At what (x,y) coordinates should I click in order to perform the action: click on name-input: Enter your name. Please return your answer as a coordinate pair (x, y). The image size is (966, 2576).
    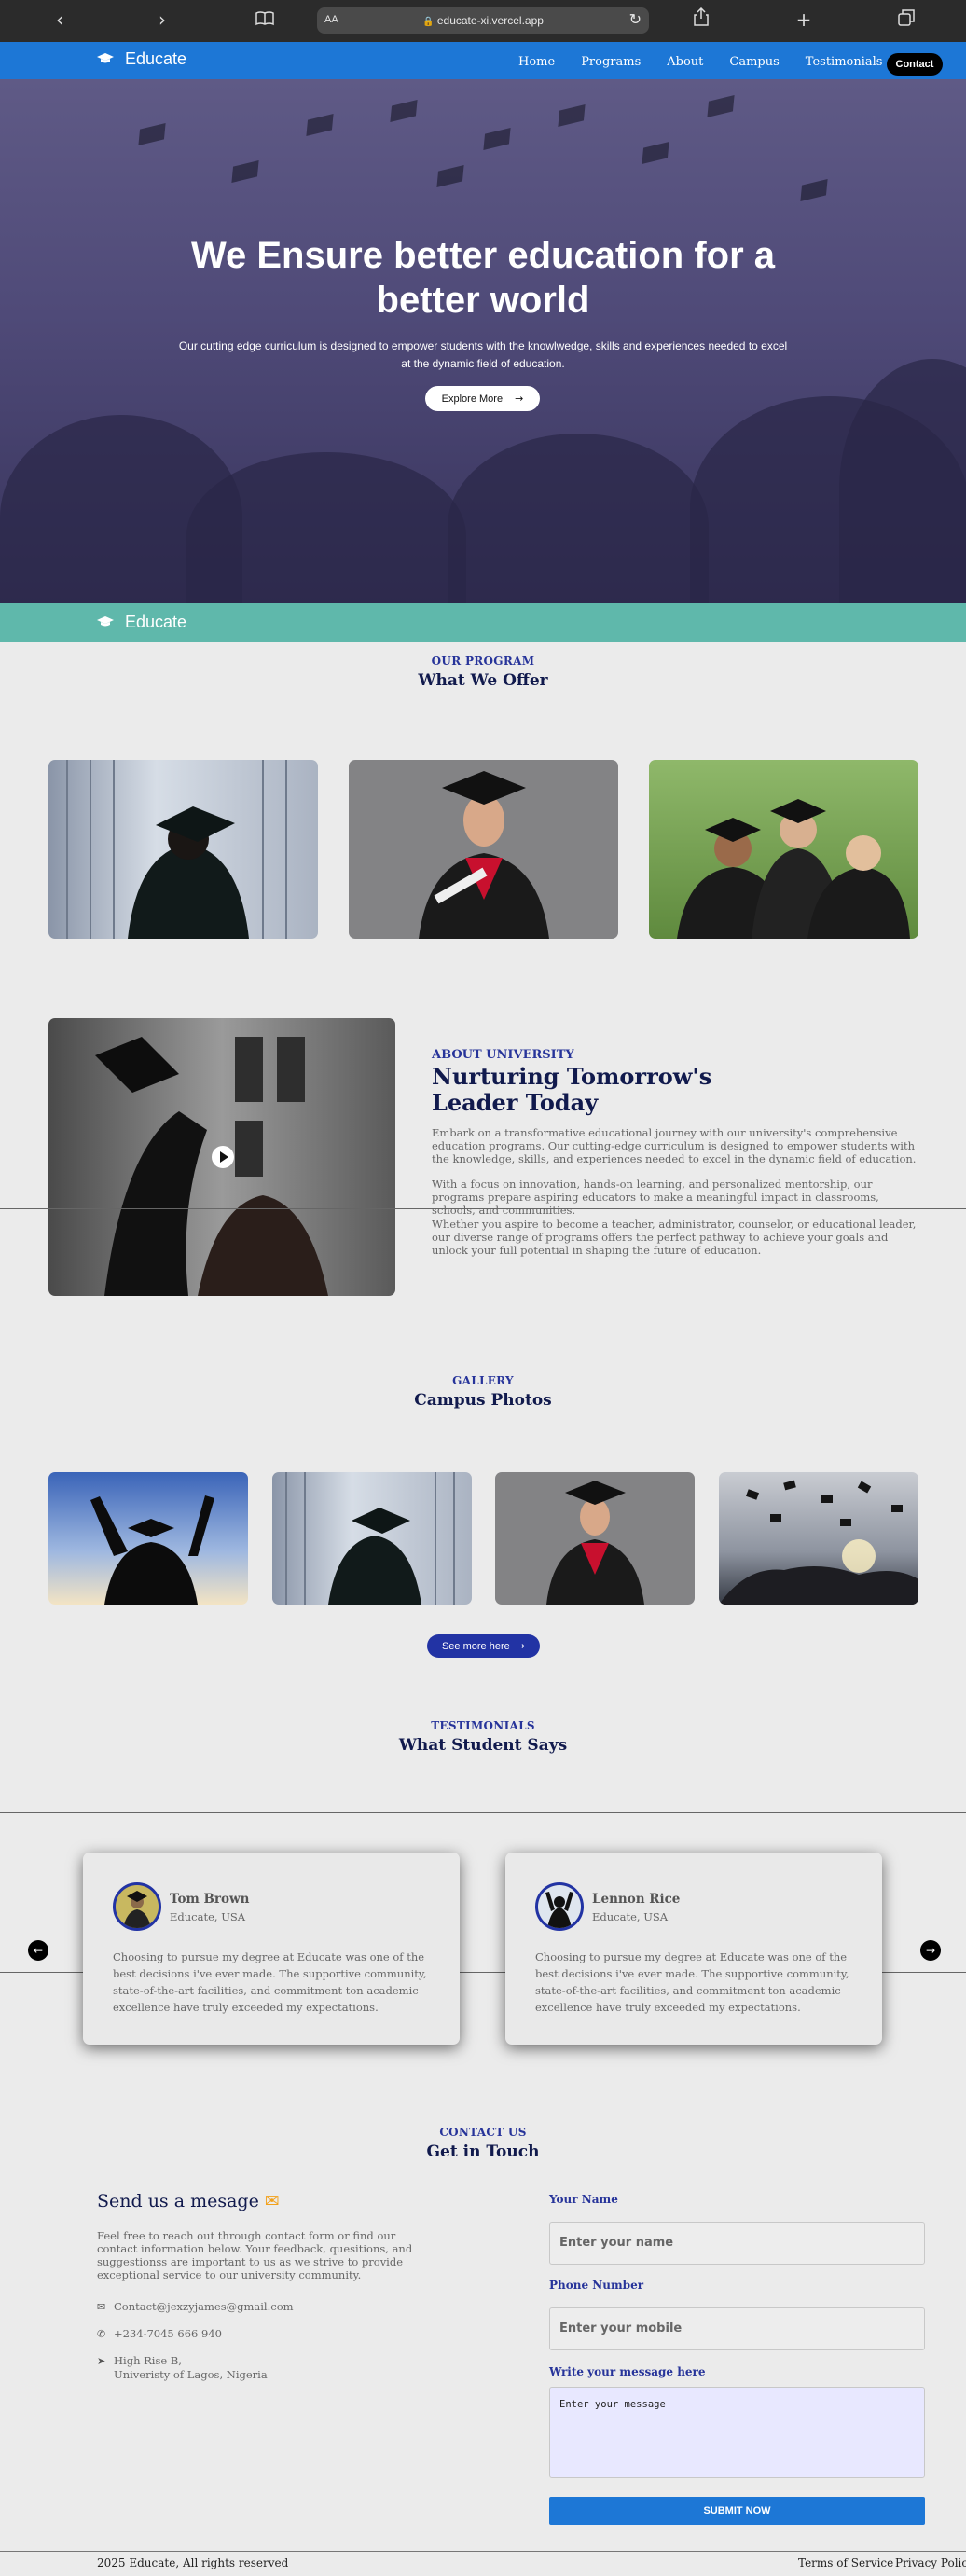
    Looking at the image, I should click on (737, 2243).